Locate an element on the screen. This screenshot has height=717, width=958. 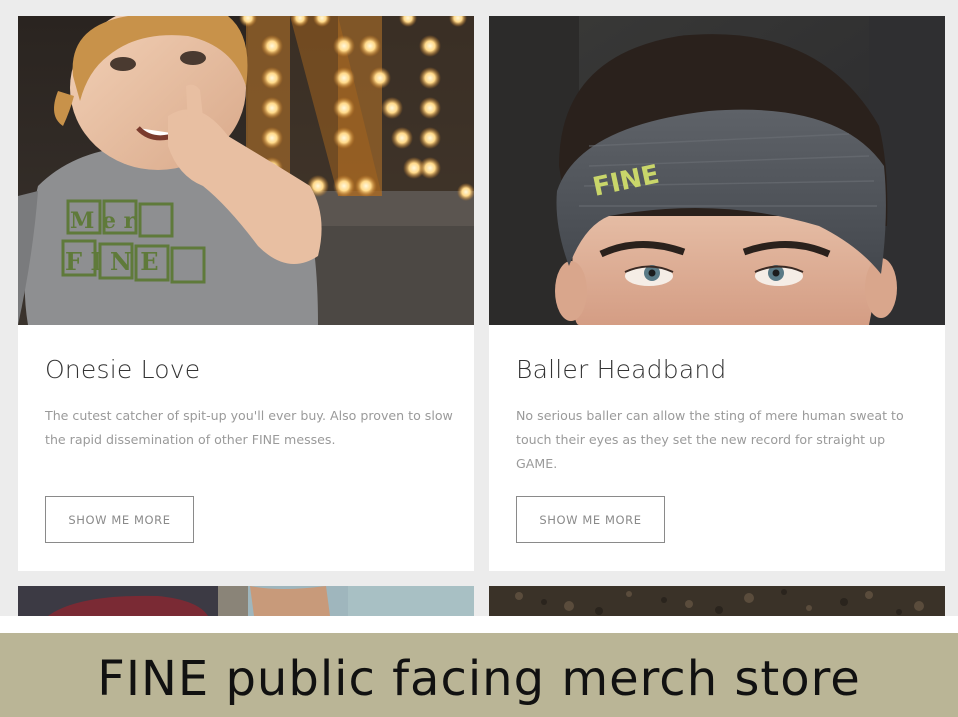
caption-banner: FINE public facing merch store is located at coordinates (479, 675).